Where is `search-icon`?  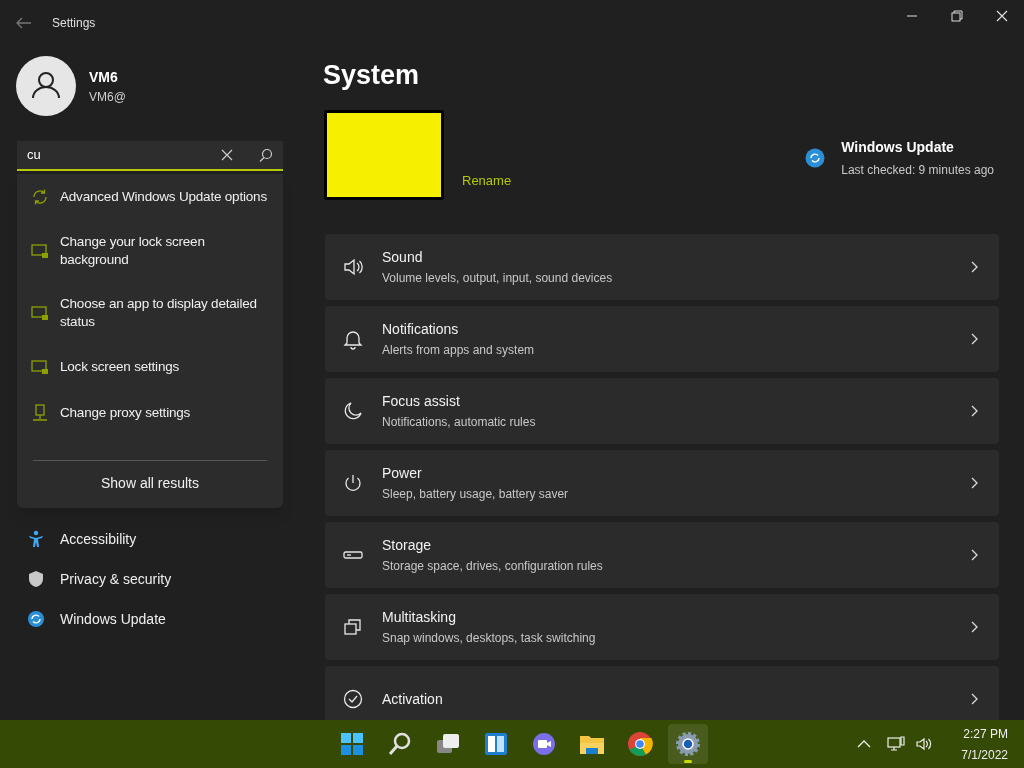
search-icon is located at coordinates (266, 155).